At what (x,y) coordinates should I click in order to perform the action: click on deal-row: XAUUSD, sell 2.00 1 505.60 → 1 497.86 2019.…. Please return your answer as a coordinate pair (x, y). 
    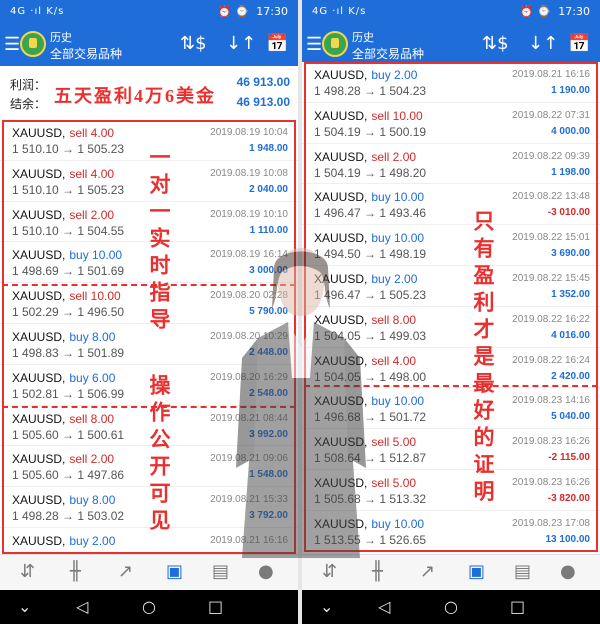
    Looking at the image, I should click on (149, 467).